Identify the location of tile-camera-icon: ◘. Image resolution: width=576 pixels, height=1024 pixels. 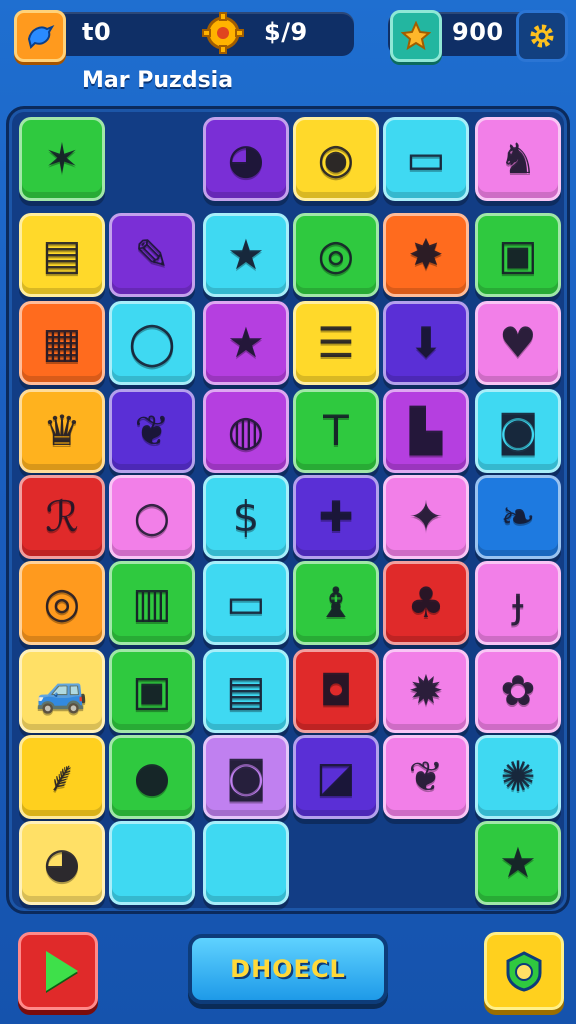
(336, 691).